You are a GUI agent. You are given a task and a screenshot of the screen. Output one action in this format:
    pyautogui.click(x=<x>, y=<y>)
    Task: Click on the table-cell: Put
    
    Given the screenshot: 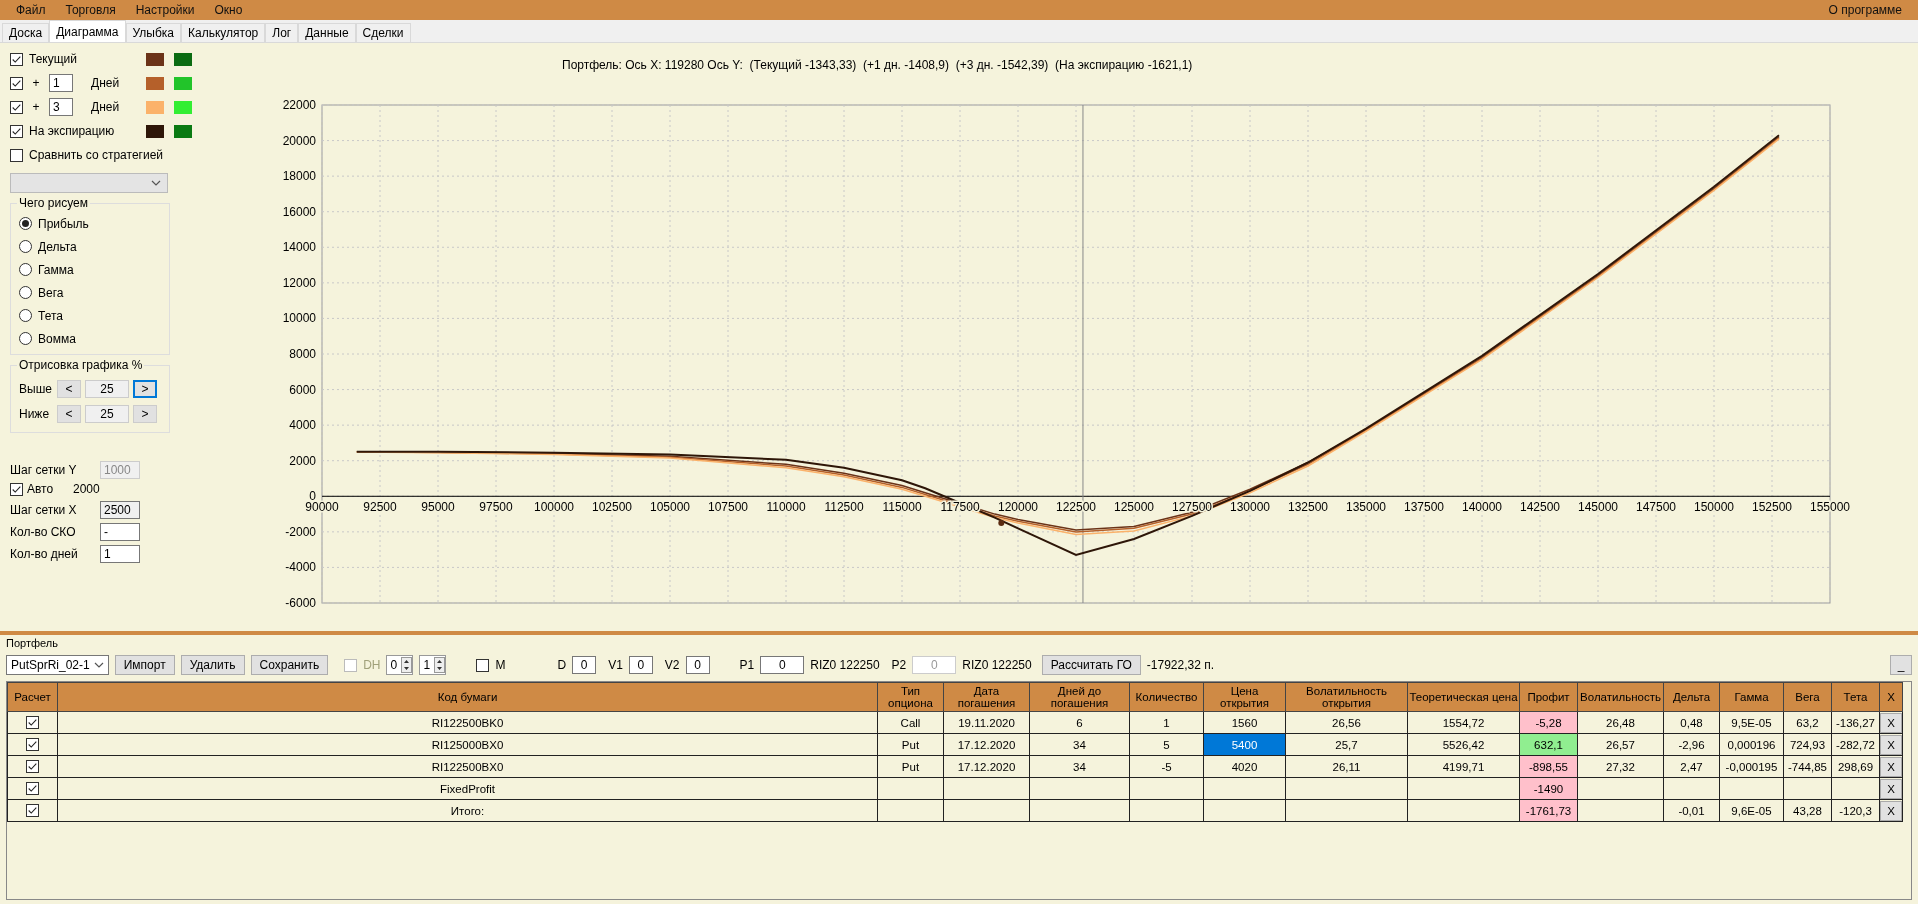 What is the action you would take?
    pyautogui.click(x=910, y=766)
    